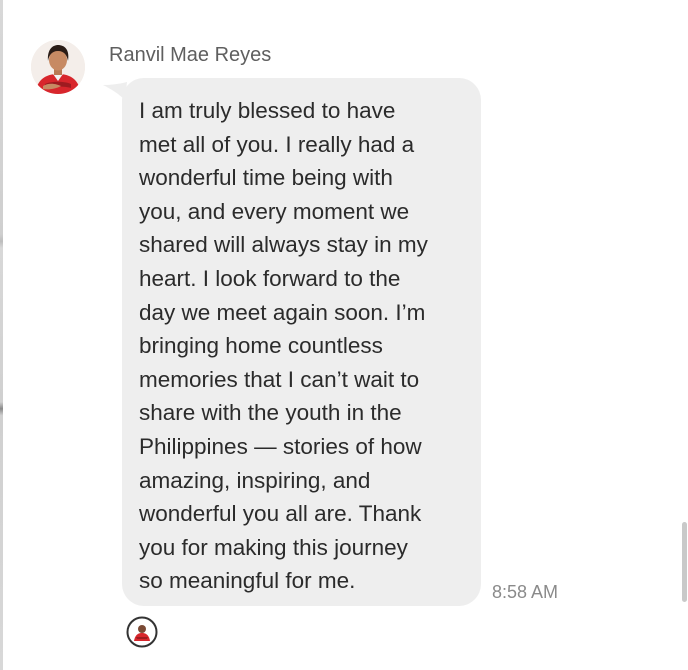 The height and width of the screenshot is (670, 688). What do you see at coordinates (525, 592) in the screenshot?
I see `message-timestamp: 8:58 AM` at bounding box center [525, 592].